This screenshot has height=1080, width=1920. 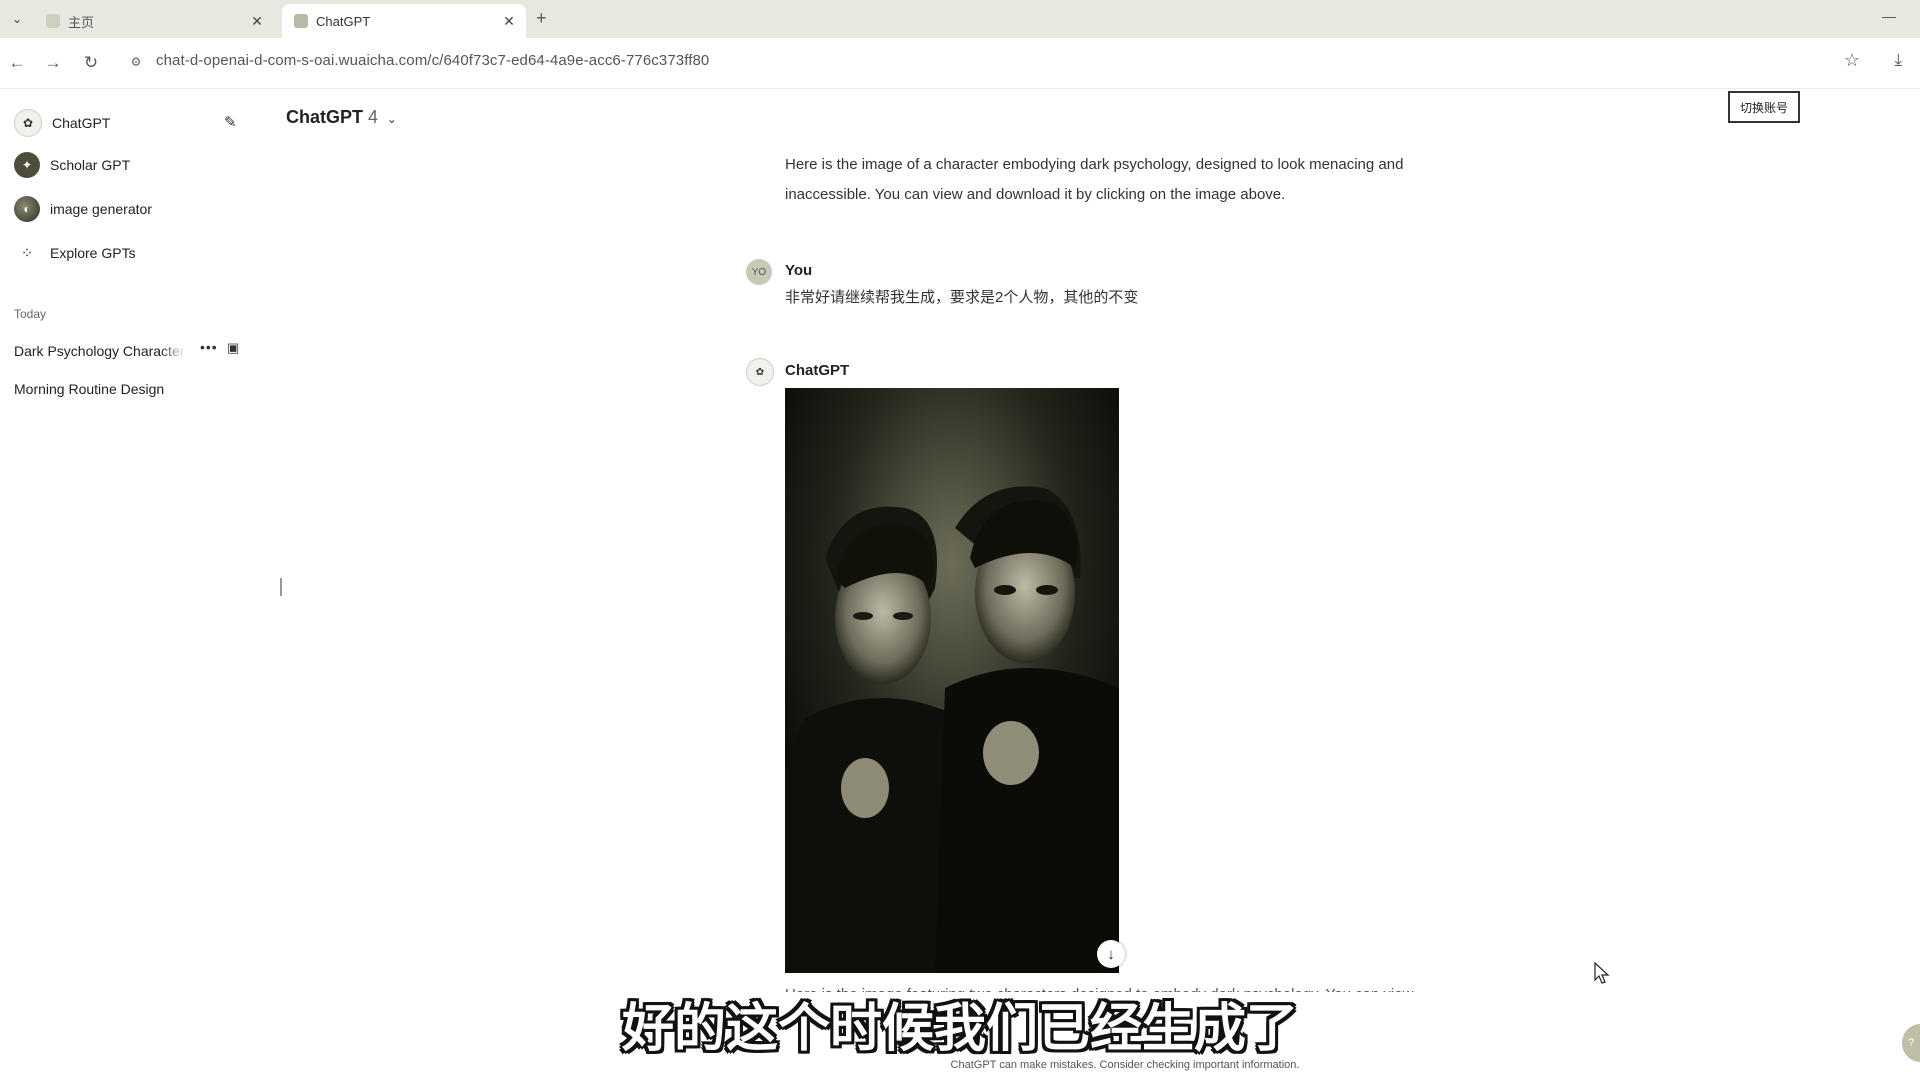 What do you see at coordinates (154, 21) in the screenshot?
I see `tab-home: 主页 ✕` at bounding box center [154, 21].